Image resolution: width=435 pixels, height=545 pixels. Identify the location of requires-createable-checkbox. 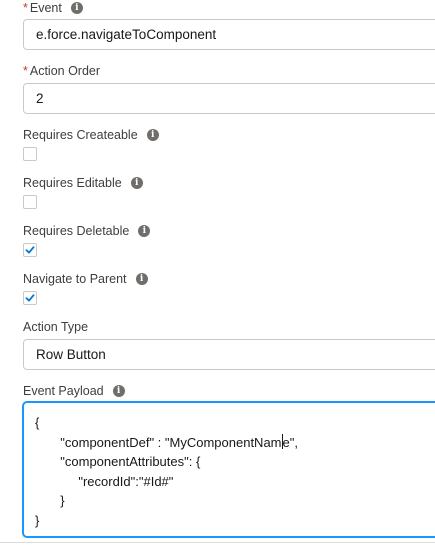
(30, 154).